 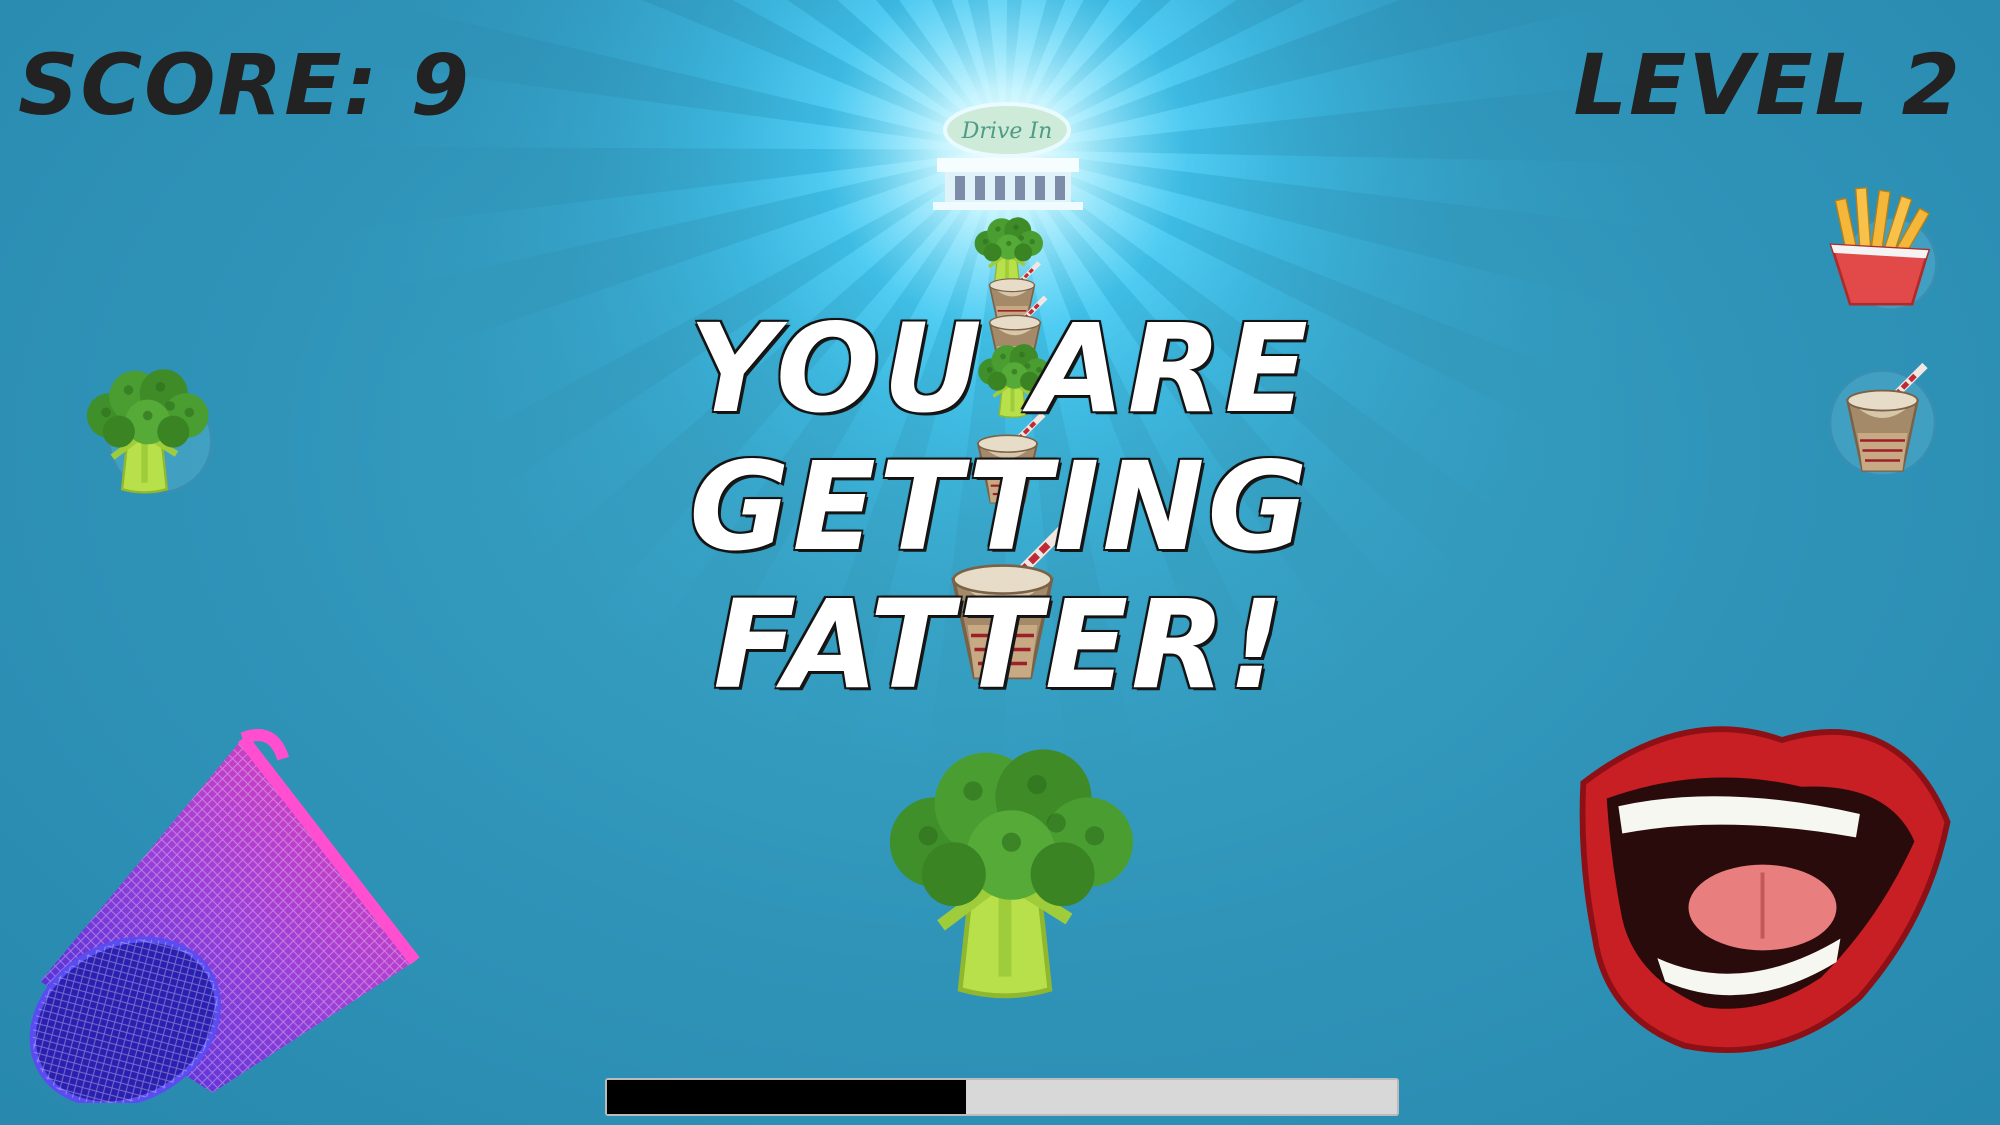 What do you see at coordinates (1882, 247) in the screenshot?
I see `french-fries-icon` at bounding box center [1882, 247].